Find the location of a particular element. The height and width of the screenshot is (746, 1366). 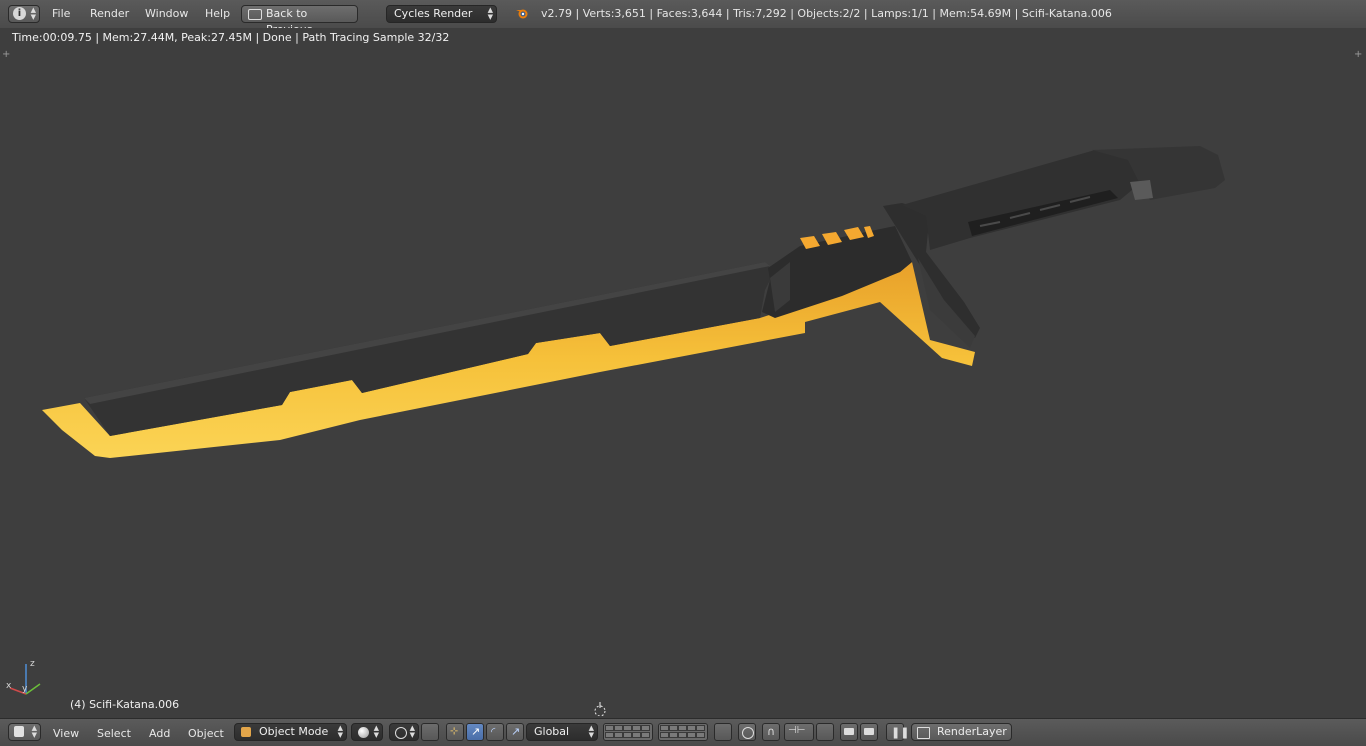

viewport-shading-dropdown: ▲ ▼ is located at coordinates (367, 732).